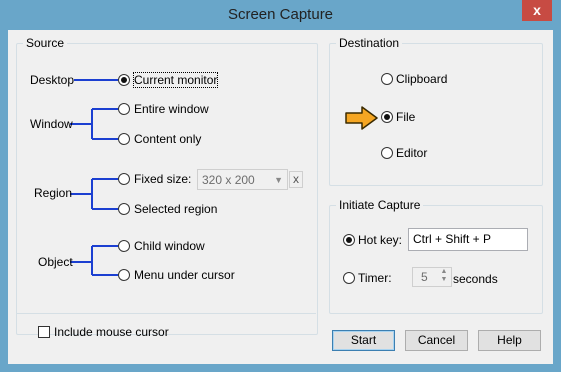 This screenshot has width=561, height=372. What do you see at coordinates (296, 179) in the screenshot?
I see `fixed-size-clear-button: x` at bounding box center [296, 179].